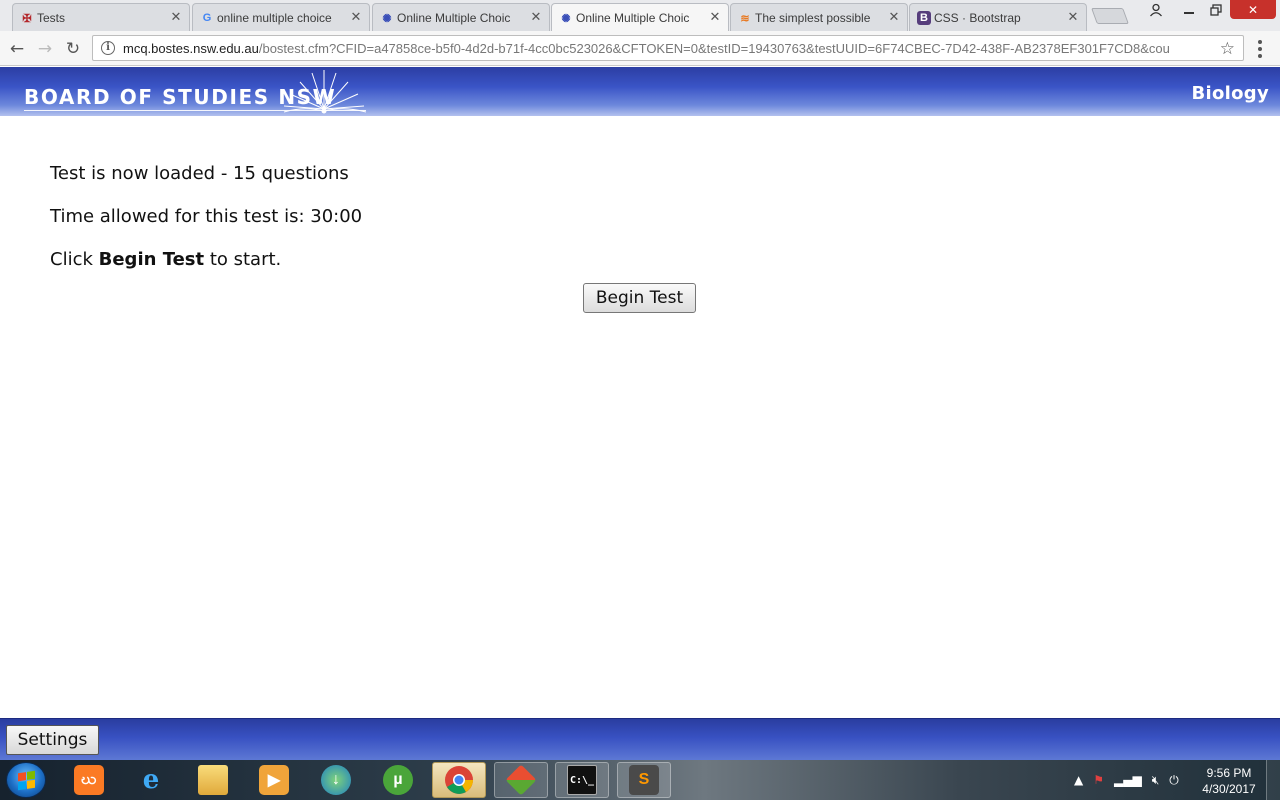 Image resolution: width=1280 pixels, height=800 pixels. Describe the element at coordinates (1098, 780) in the screenshot. I see `action-center-flag-icon: ⚑` at that location.